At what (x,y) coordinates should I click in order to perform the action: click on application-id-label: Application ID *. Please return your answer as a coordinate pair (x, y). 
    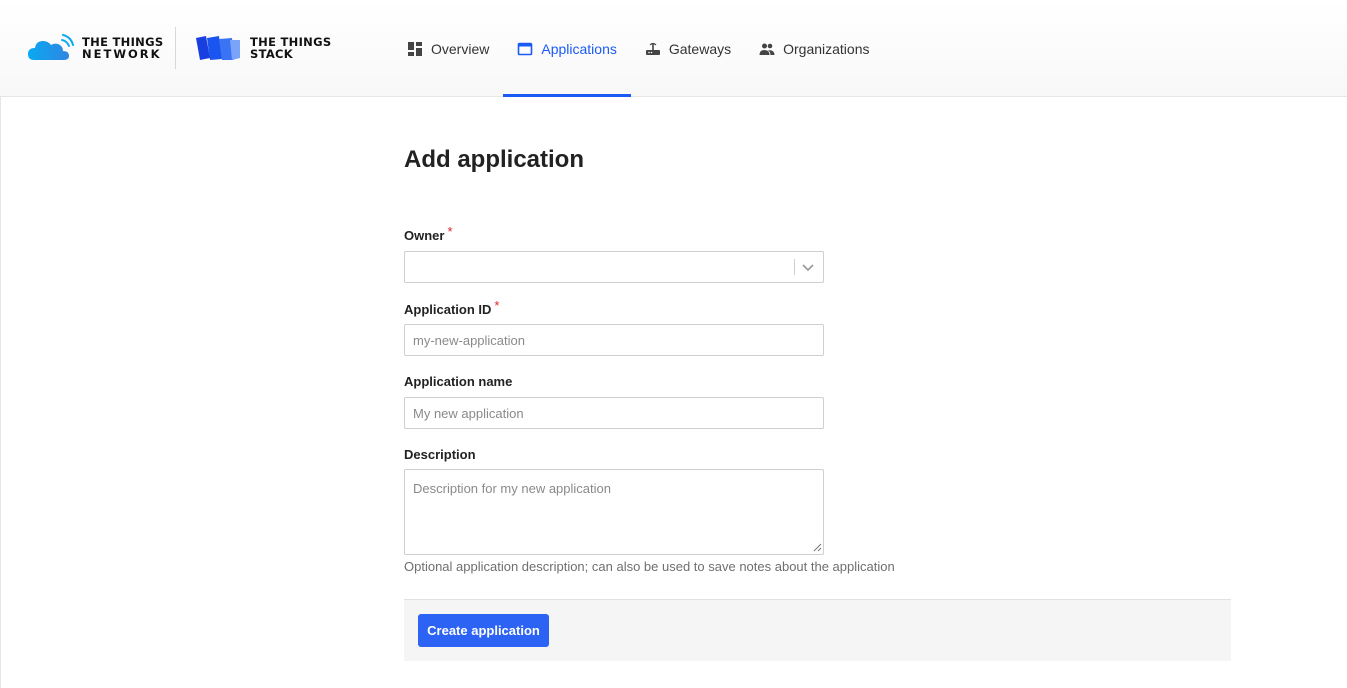
    Looking at the image, I should click on (451, 307).